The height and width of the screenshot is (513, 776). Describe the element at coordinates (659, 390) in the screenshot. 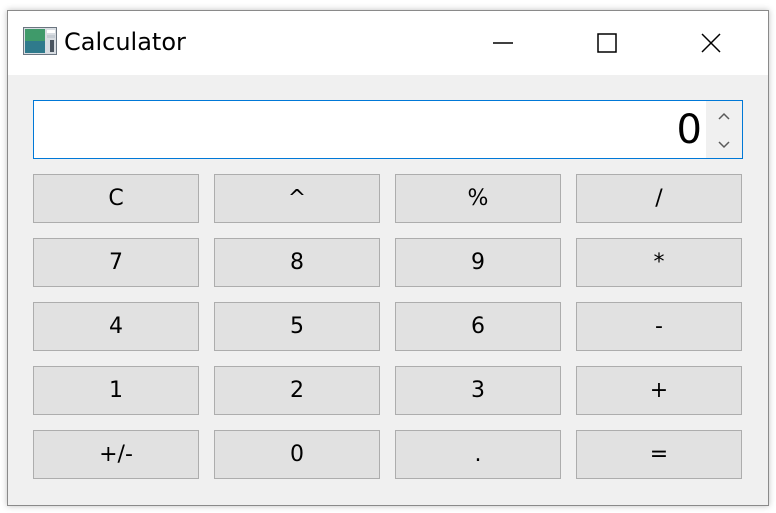

I see `add-button: +` at that location.